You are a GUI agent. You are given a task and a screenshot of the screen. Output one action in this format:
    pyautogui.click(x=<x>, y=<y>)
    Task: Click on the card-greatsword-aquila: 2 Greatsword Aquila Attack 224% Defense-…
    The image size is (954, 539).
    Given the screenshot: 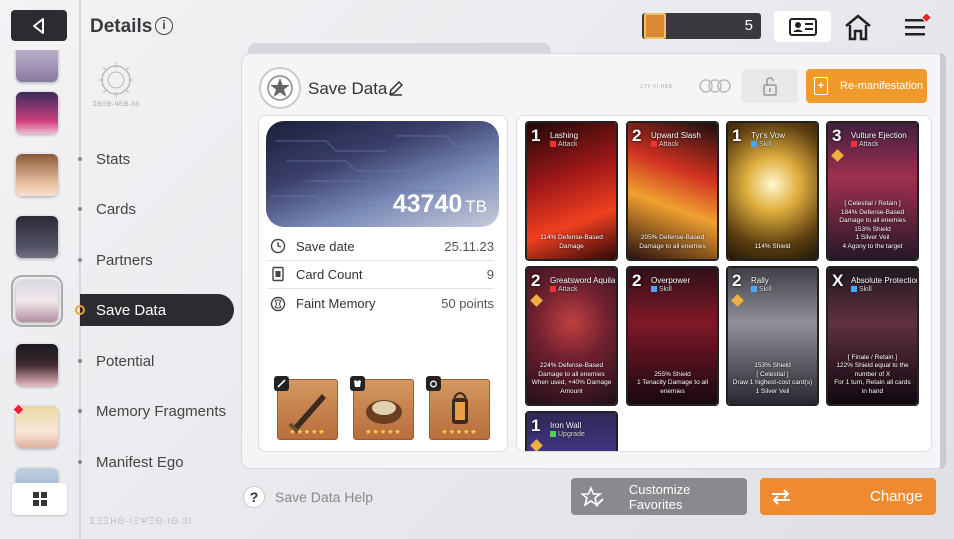 What is the action you would take?
    pyautogui.click(x=571, y=336)
    